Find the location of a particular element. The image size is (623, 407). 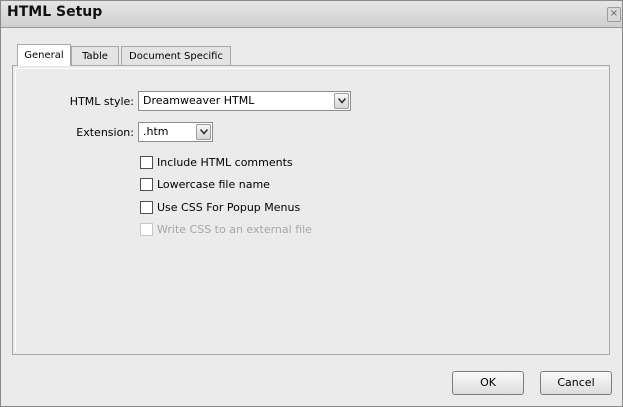

tab-document-specific-label: Document Specific is located at coordinates (176, 56).